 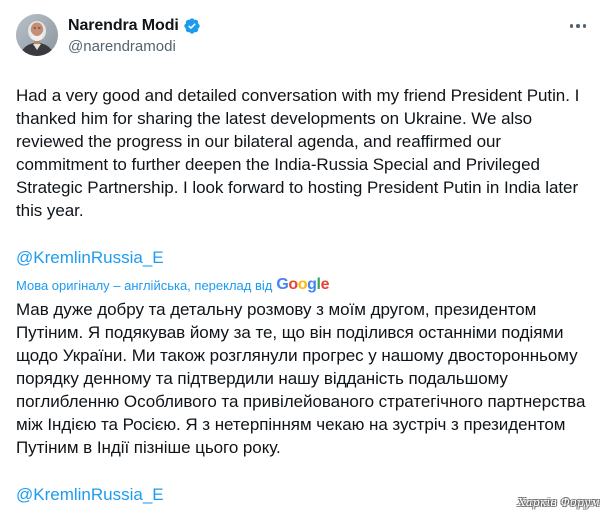 I want to click on author-display-name: Narendra Modi, so click(x=123, y=26).